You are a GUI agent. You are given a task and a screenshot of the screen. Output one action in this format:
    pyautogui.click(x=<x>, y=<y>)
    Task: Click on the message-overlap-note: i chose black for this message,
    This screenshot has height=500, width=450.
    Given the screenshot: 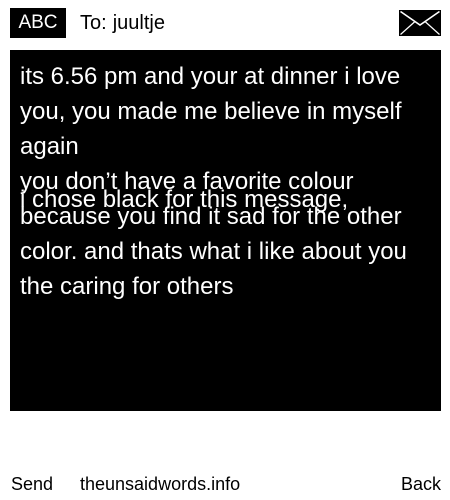 What is the action you would take?
    pyautogui.click(x=184, y=199)
    